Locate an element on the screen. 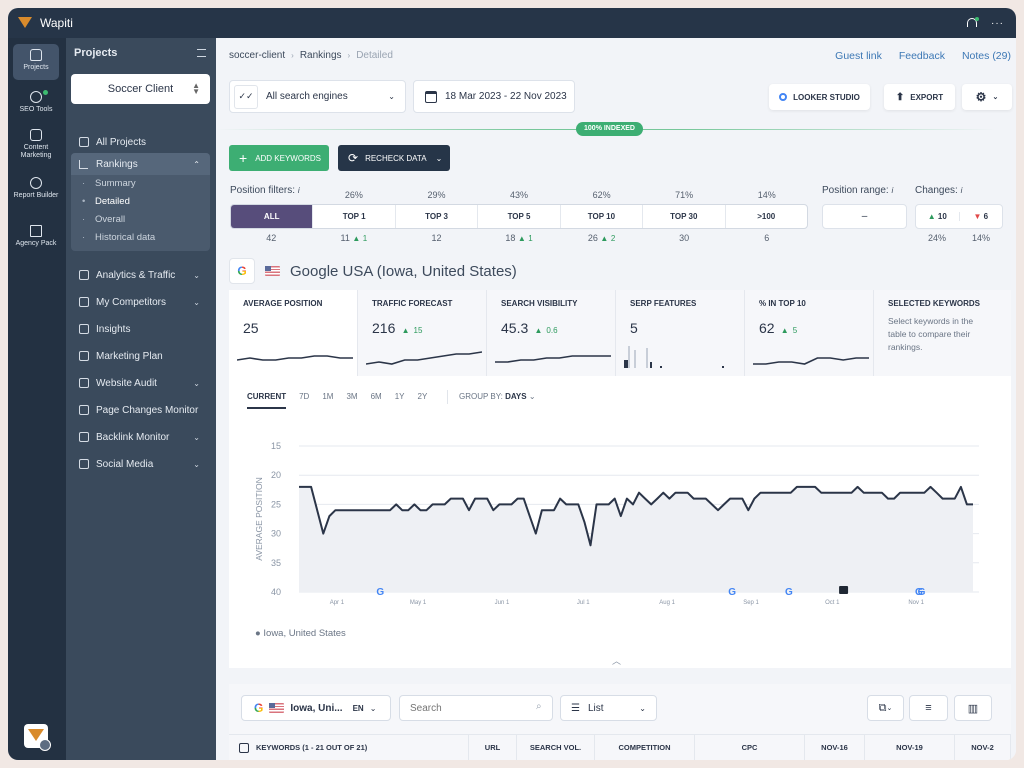 The height and width of the screenshot is (768, 1024). filter-count: 11 ▲ 1 is located at coordinates (354, 238).